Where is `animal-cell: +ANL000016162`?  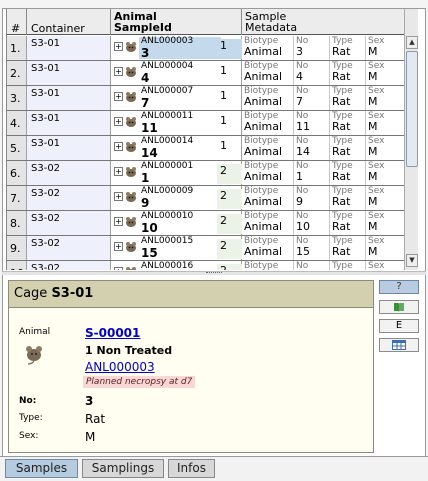 animal-cell: +ANL000016162 is located at coordinates (176, 265).